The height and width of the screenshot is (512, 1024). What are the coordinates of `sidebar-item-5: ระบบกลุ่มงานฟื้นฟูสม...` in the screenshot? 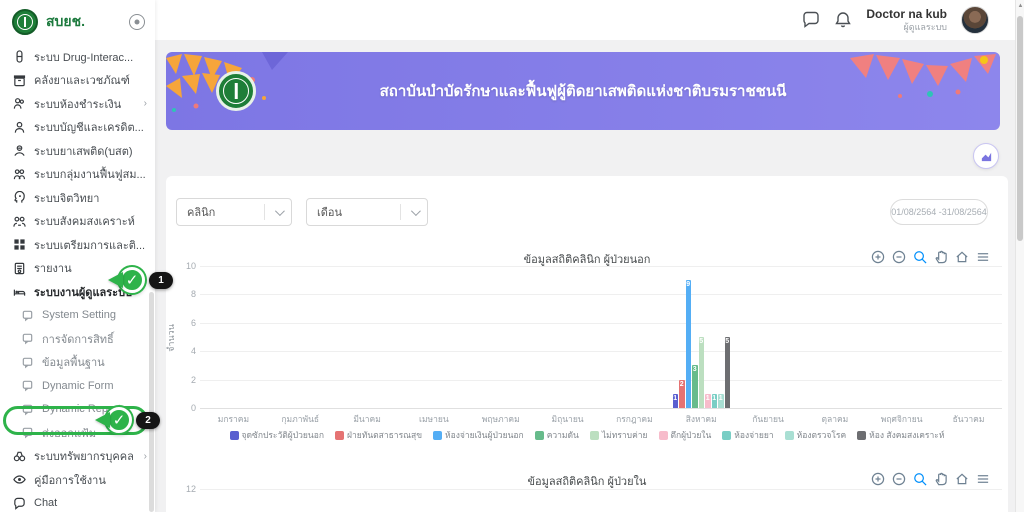 It's located at (77, 175).